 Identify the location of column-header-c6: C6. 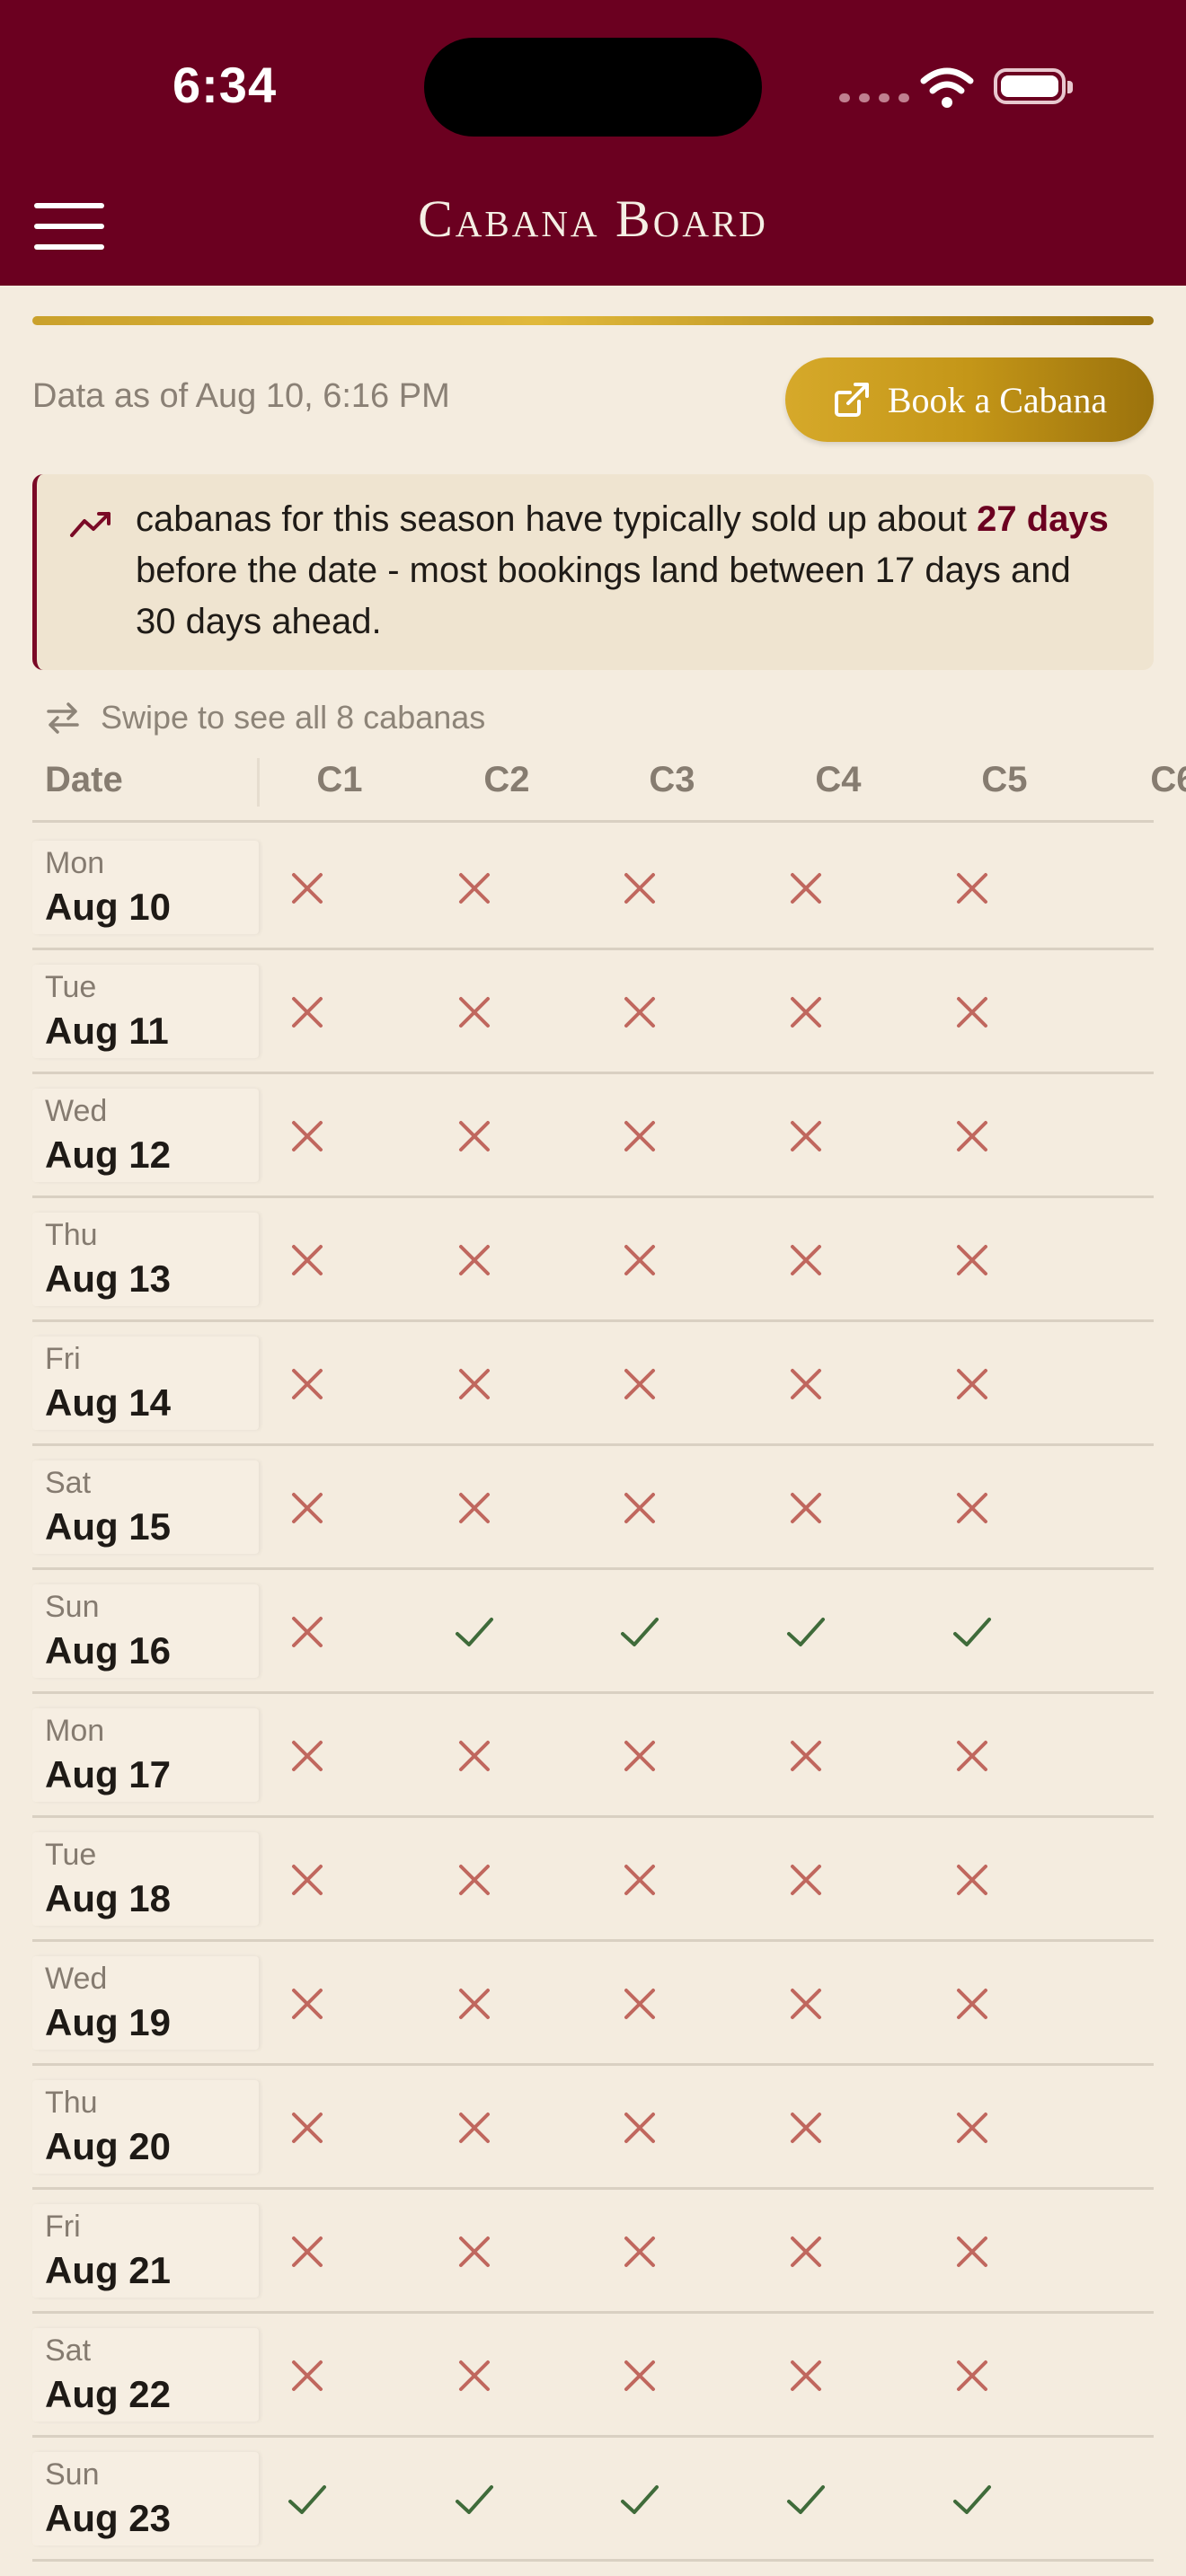
(1168, 779).